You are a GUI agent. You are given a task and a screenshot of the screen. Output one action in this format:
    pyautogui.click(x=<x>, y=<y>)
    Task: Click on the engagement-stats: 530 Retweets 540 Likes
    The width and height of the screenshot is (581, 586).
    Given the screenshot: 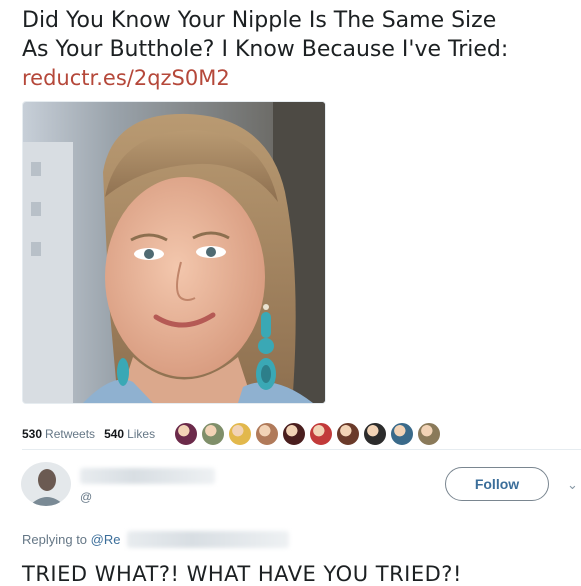 What is the action you would take?
    pyautogui.click(x=233, y=434)
    